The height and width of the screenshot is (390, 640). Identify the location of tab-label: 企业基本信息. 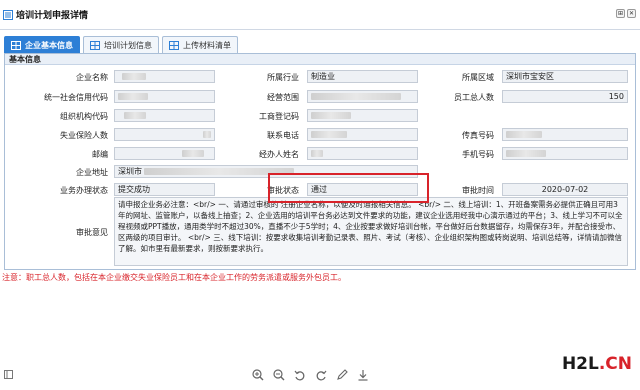
(49, 45).